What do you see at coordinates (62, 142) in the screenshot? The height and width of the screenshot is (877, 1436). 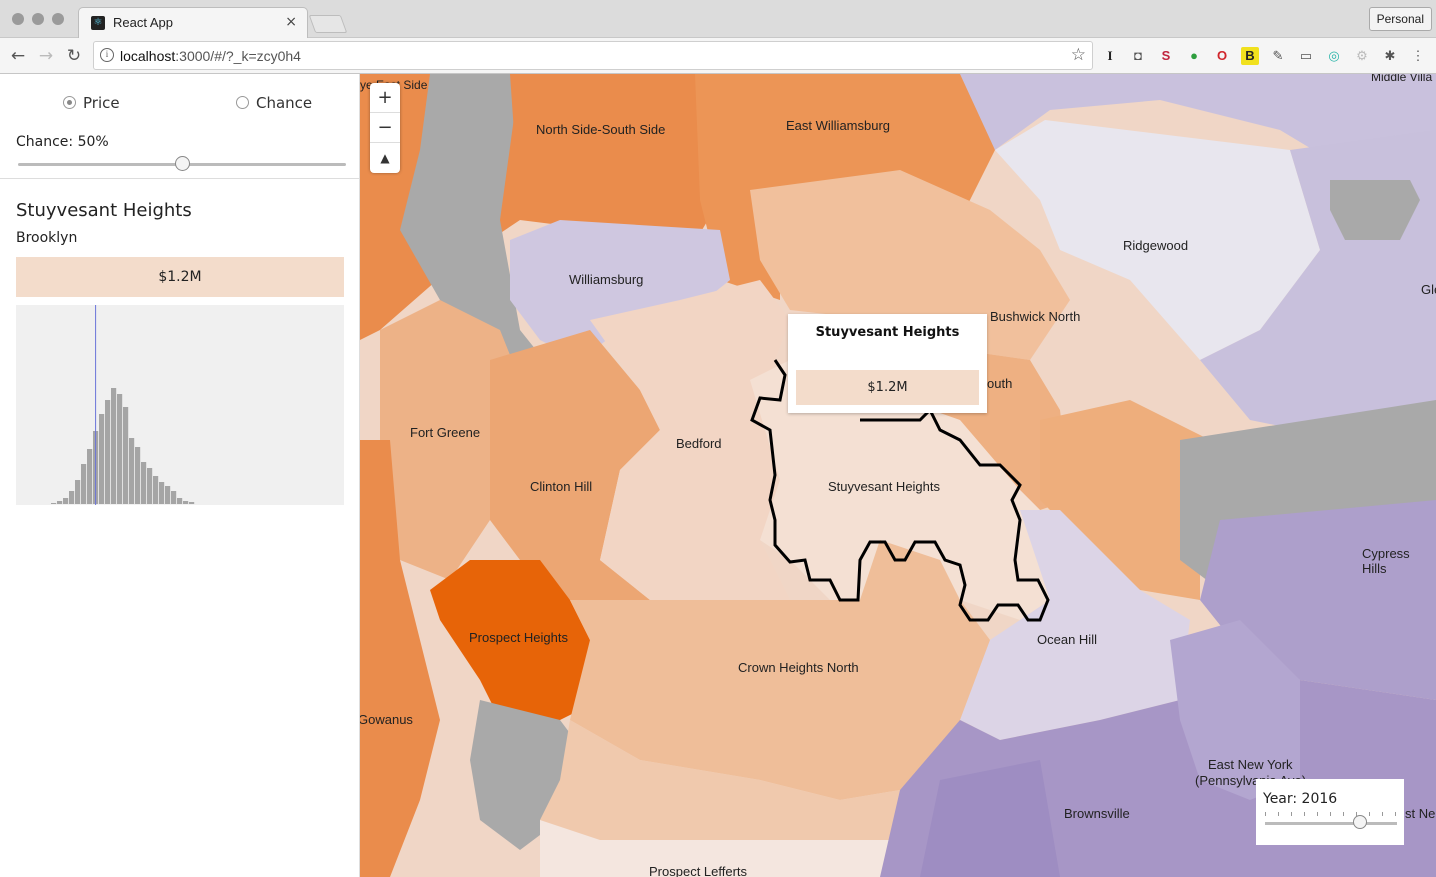 I see `chance-label: Chance: 50%` at bounding box center [62, 142].